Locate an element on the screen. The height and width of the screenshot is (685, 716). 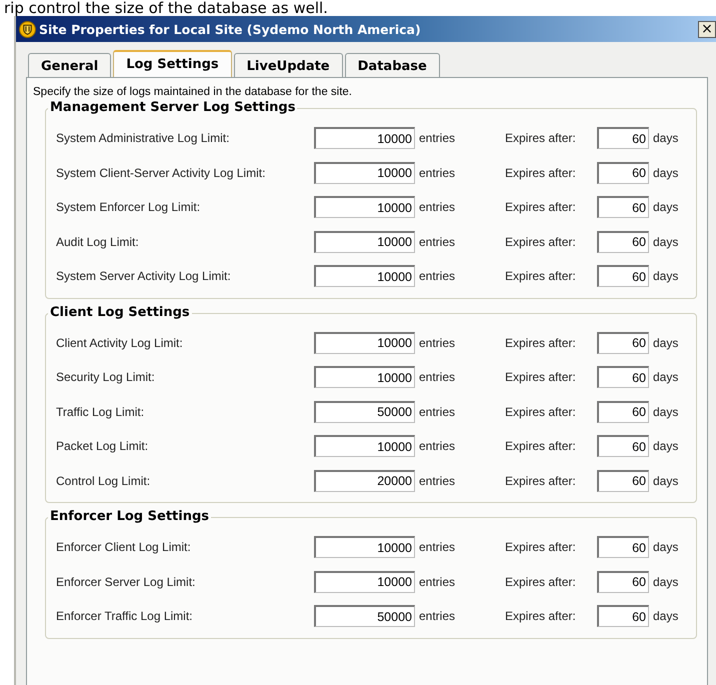
shield-logo-icon is located at coordinates (27, 29).